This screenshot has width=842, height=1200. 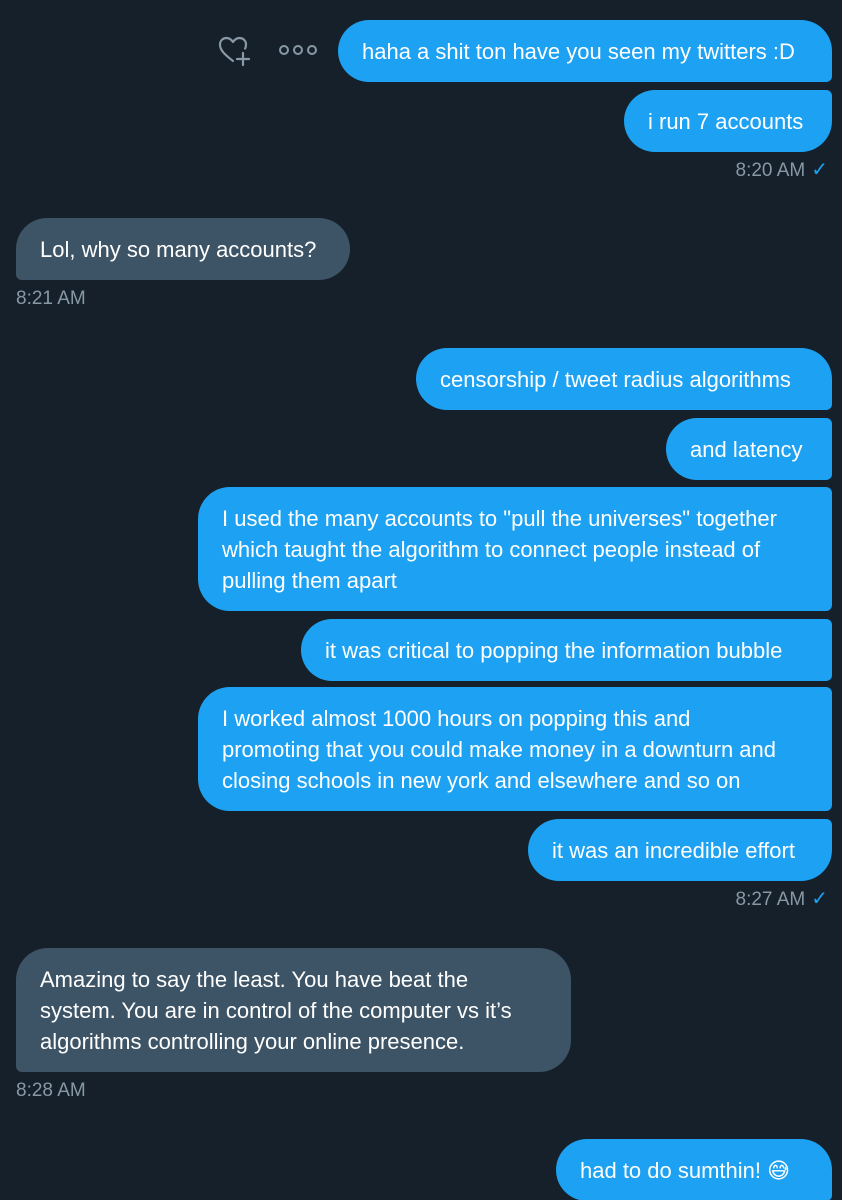 I want to click on sent-message-bubble: had to do sumthin! 😅, so click(x=694, y=1169).